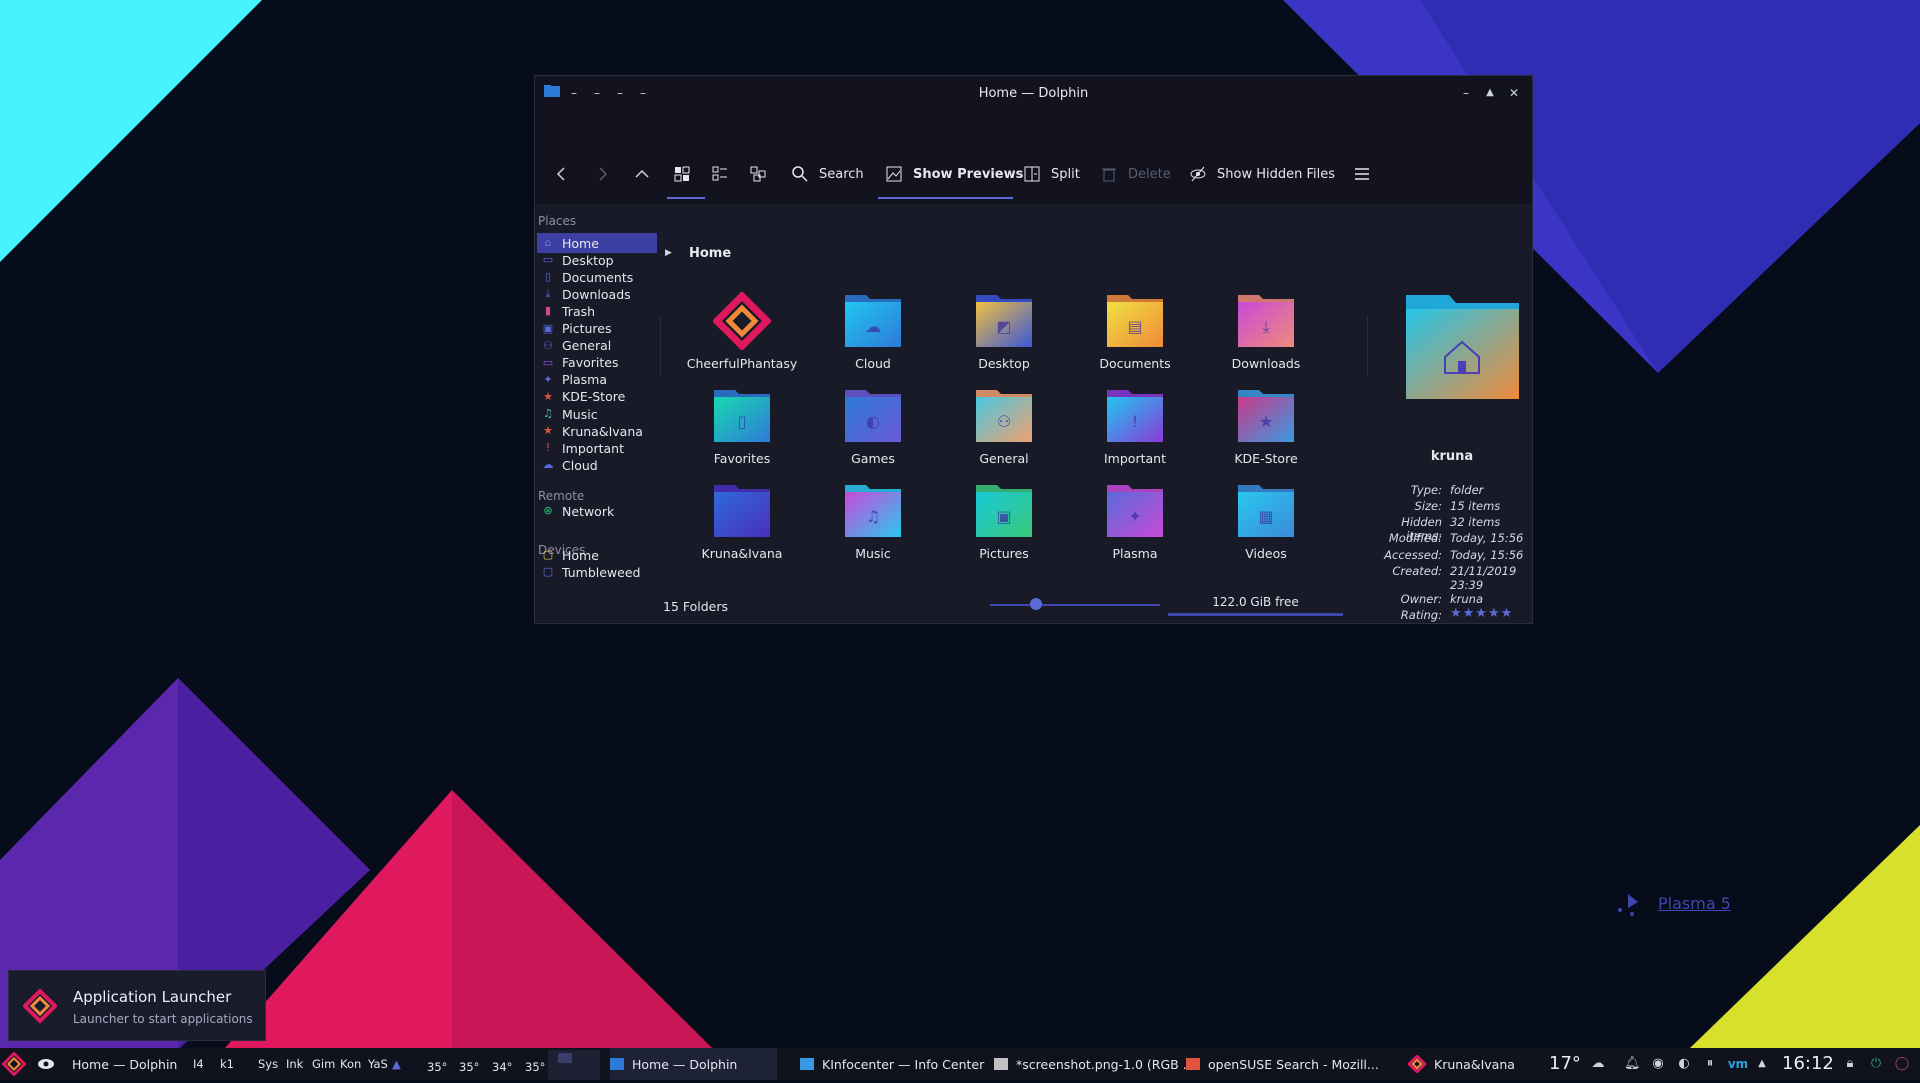  I want to click on weather-temperature: 17°, so click(1565, 1063).